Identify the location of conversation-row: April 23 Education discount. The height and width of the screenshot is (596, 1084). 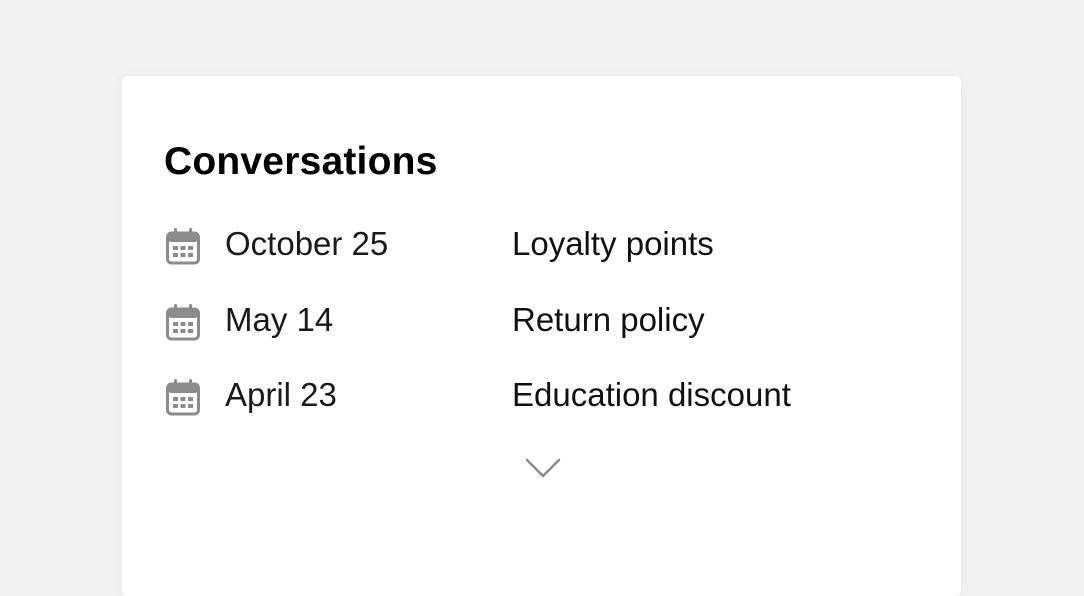
(544, 395).